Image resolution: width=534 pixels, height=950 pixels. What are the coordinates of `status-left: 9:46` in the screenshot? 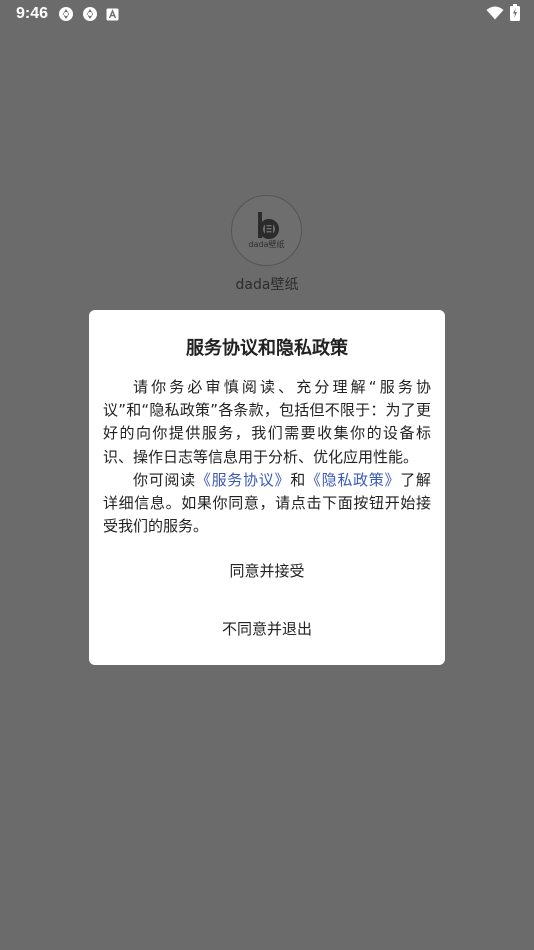 It's located at (67, 14).